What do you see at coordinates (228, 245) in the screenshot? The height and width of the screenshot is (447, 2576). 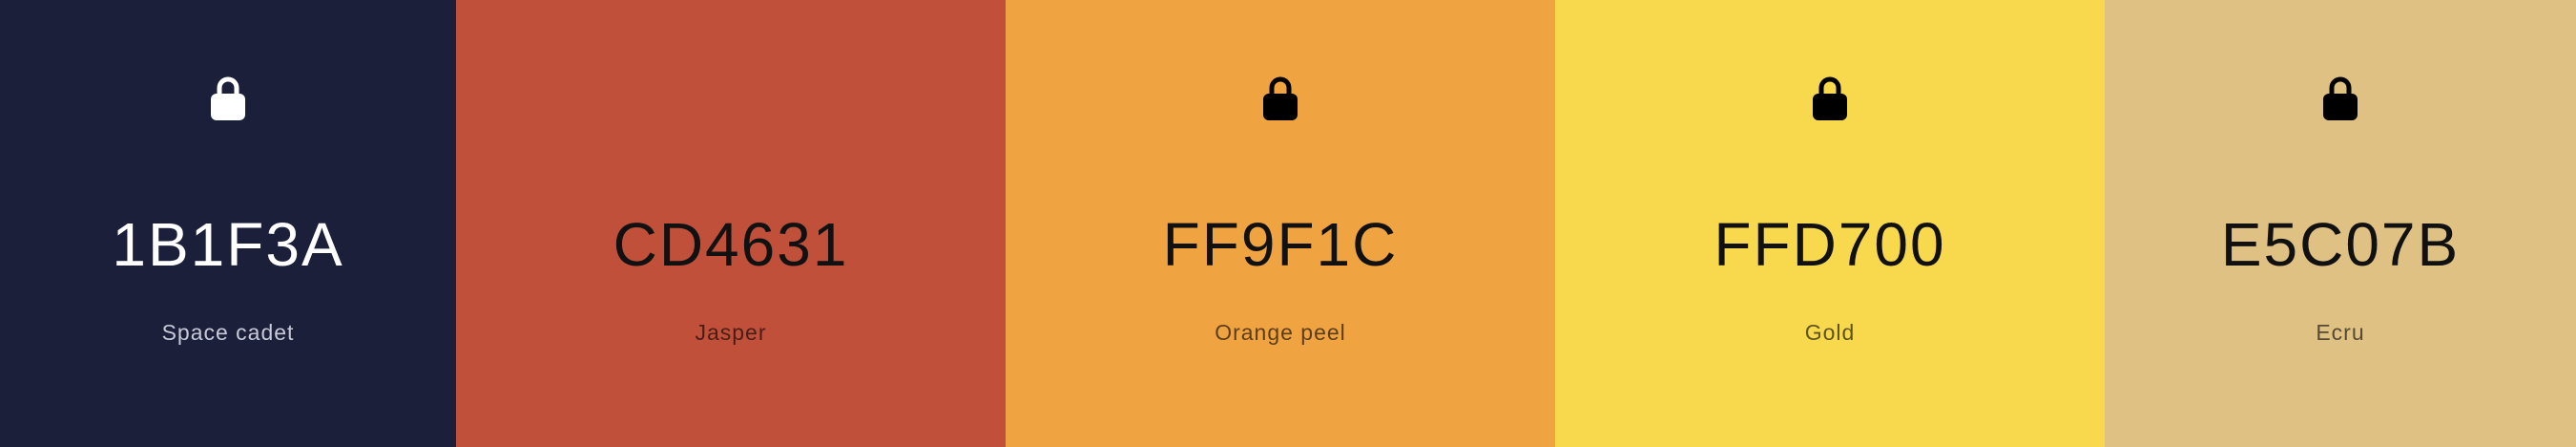 I see `hex-code: 1B1F3A` at bounding box center [228, 245].